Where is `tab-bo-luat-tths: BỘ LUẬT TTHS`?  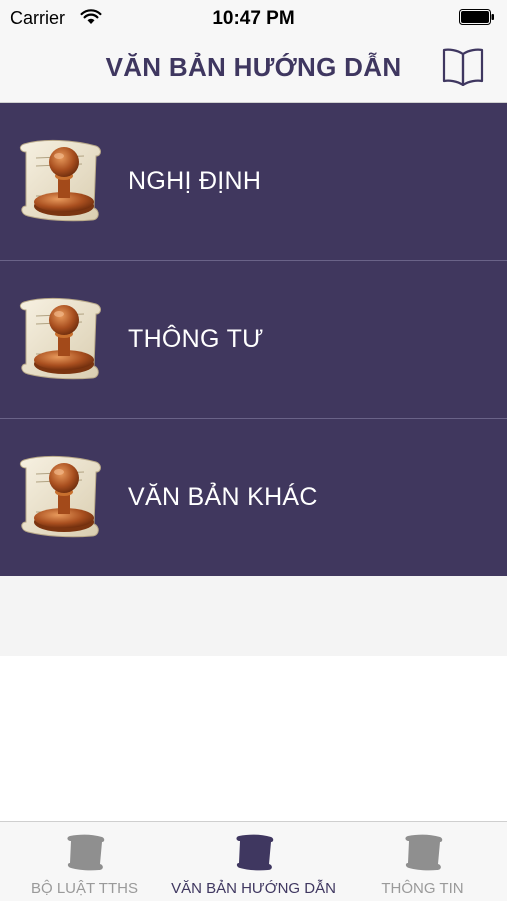
tab-bo-luat-tths: BỘ LUẬT TTHS is located at coordinates (84, 861).